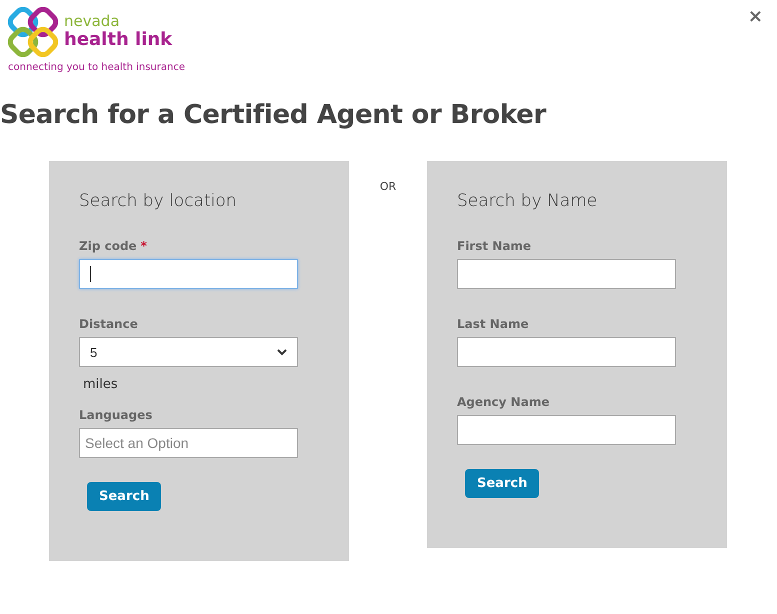 This screenshot has height=614, width=777. I want to click on field-label: Last Name, so click(493, 324).